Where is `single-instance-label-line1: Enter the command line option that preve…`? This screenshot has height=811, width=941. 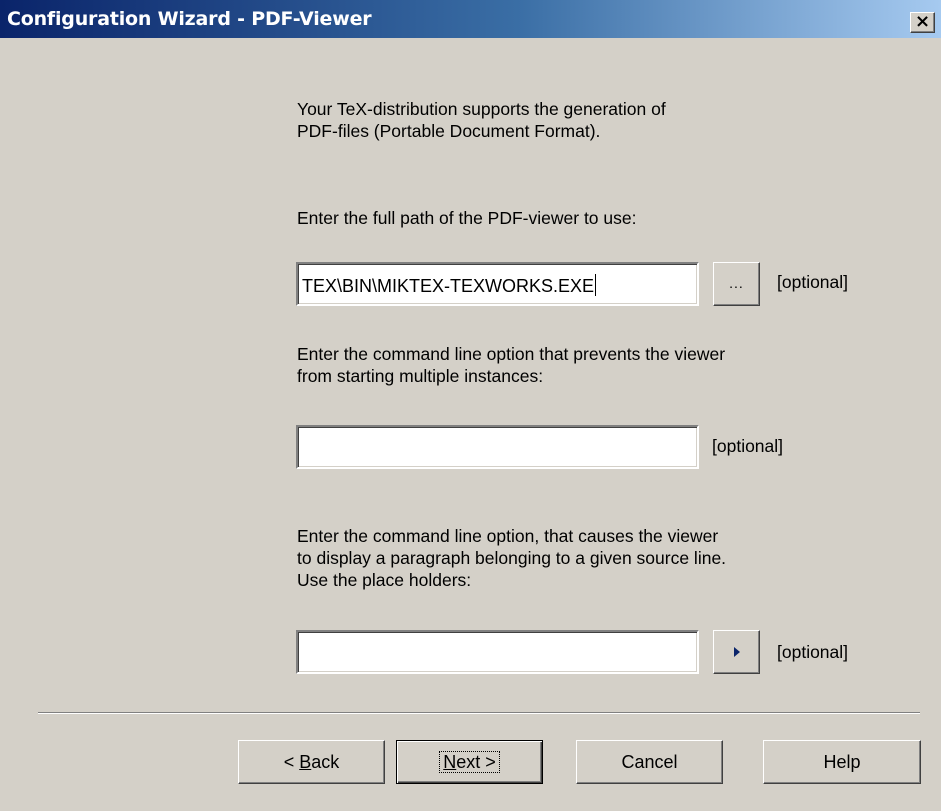 single-instance-label-line1: Enter the command line option that preve… is located at coordinates (511, 354).